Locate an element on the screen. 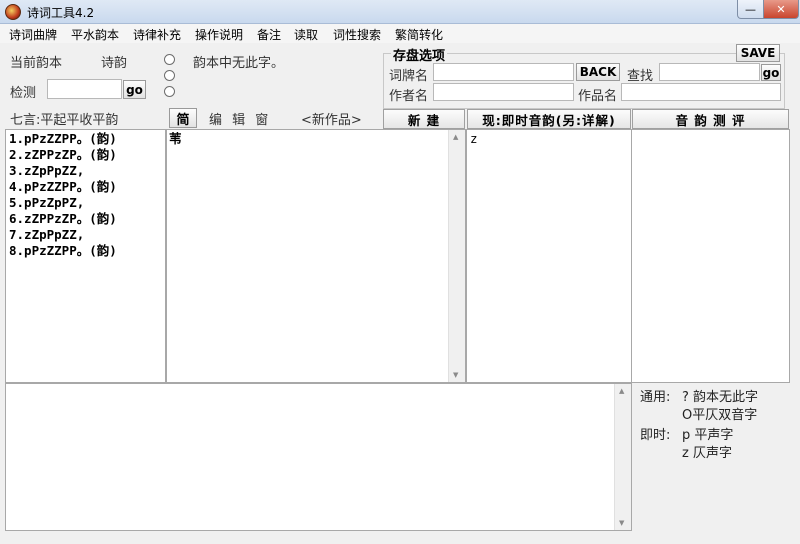  meter-line: 3.zZpPpZZ, is located at coordinates (47, 170).